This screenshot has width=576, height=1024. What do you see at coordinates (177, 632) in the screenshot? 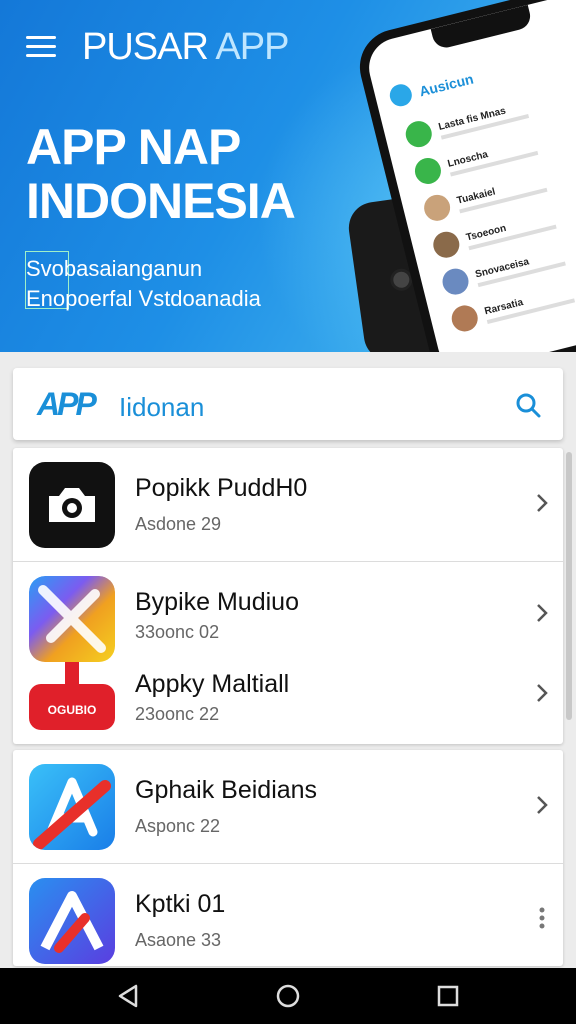
I see `app-meta: 33oonc 02` at bounding box center [177, 632].